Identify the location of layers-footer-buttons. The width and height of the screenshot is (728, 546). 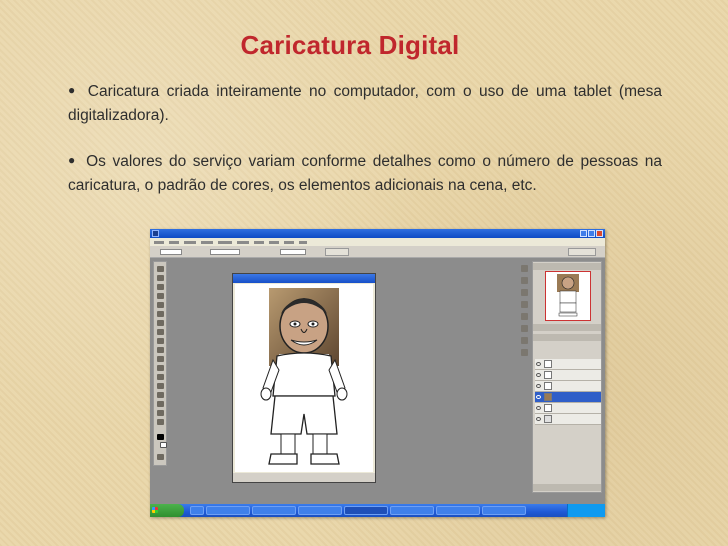
(567, 487).